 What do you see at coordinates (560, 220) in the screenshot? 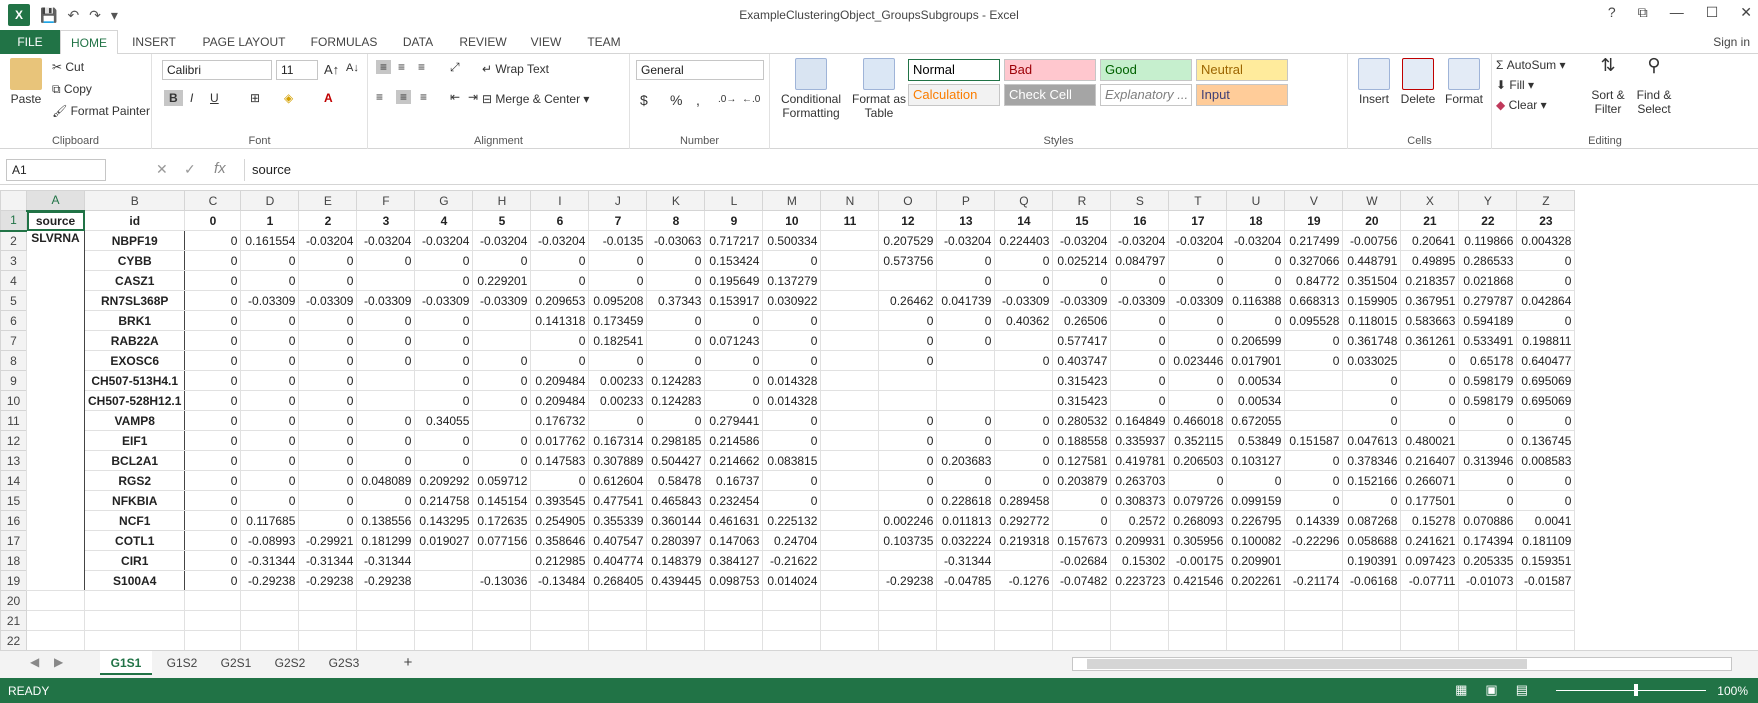
I see `header-cell: 6` at bounding box center [560, 220].